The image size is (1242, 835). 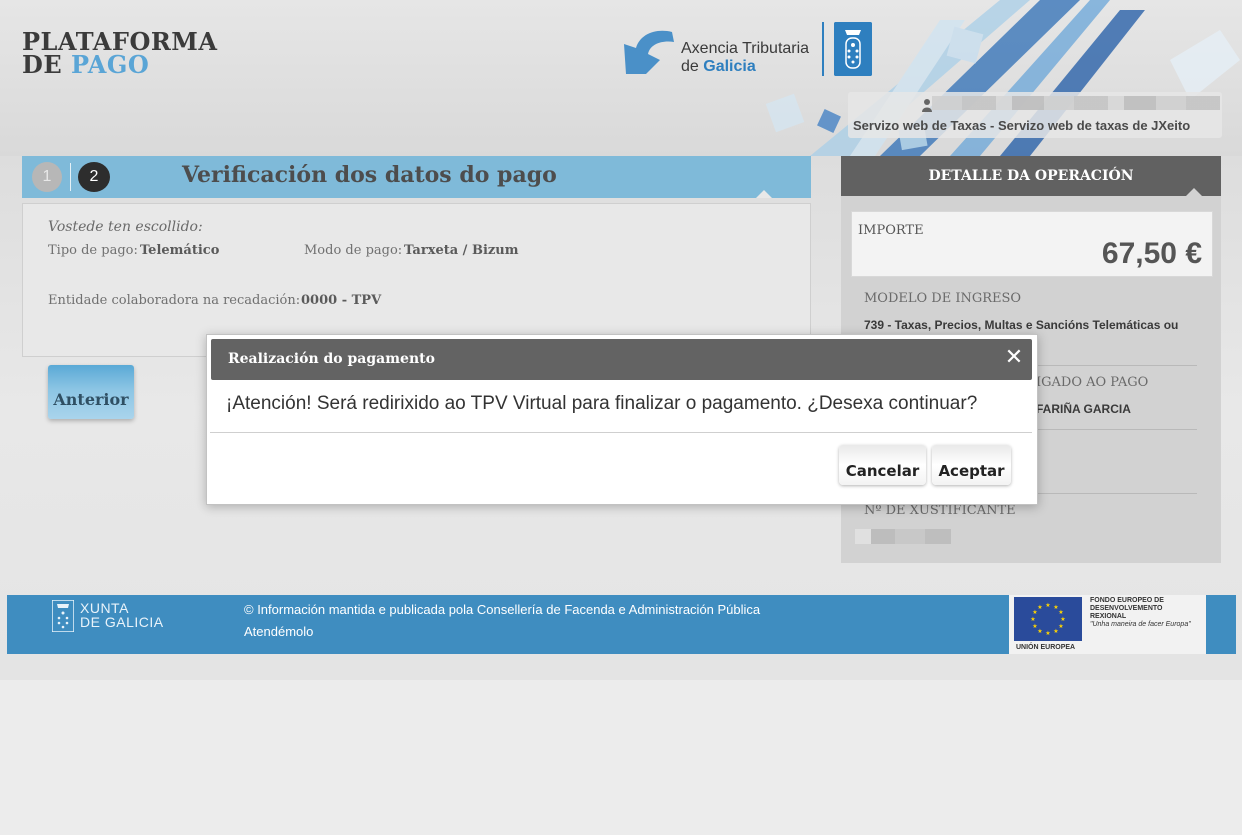 What do you see at coordinates (1151, 253) in the screenshot?
I see `amount-value: 67,50 €` at bounding box center [1151, 253].